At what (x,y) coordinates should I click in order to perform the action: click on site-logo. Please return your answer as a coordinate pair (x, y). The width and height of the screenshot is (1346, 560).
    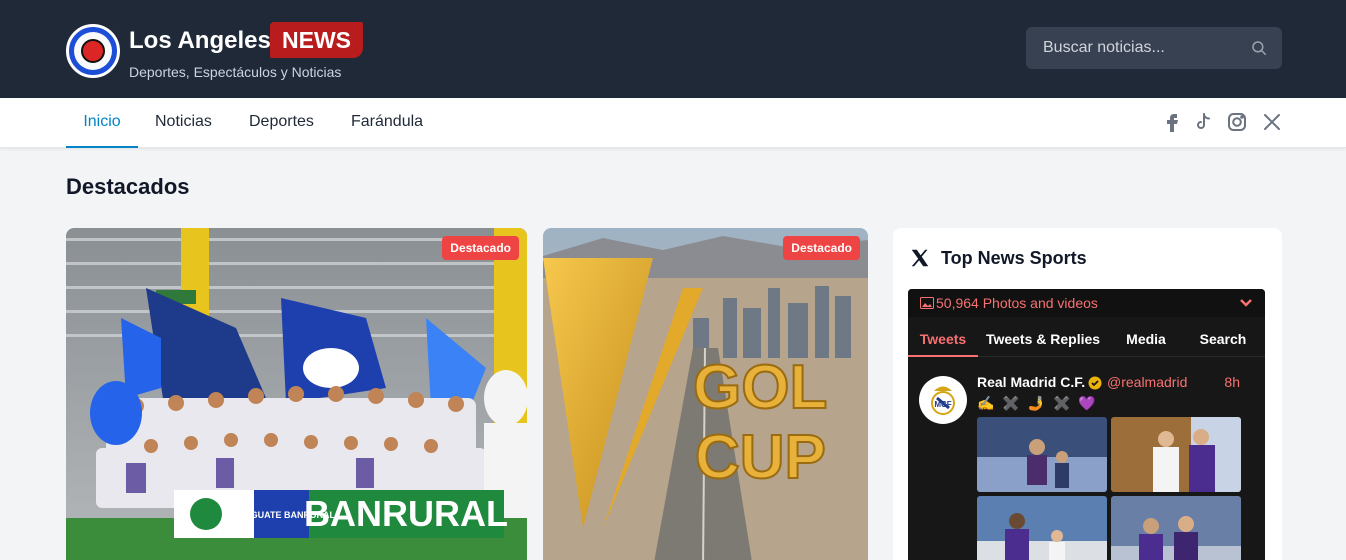
    Looking at the image, I should click on (93, 51).